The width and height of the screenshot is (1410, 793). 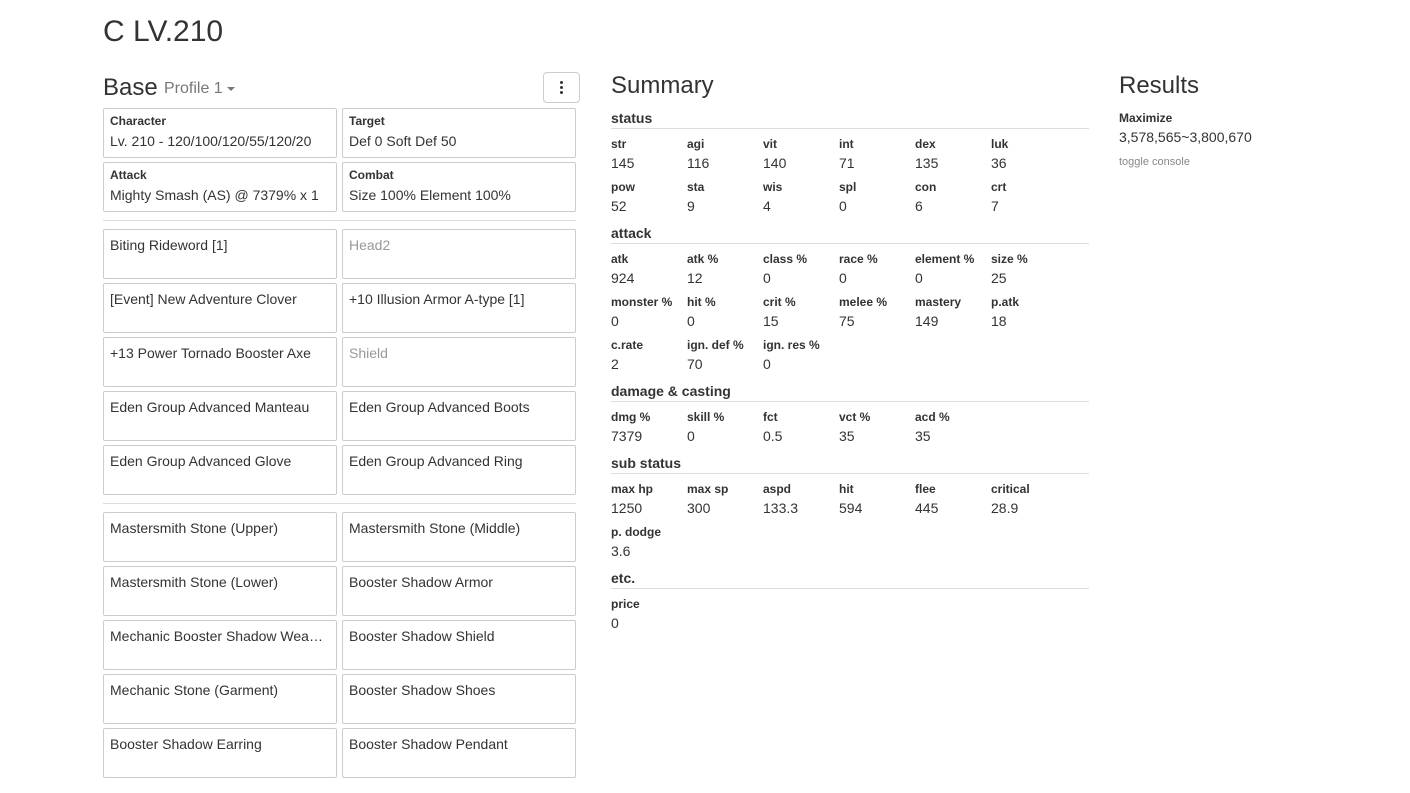 I want to click on stat: skill % 0, so click(x=725, y=427).